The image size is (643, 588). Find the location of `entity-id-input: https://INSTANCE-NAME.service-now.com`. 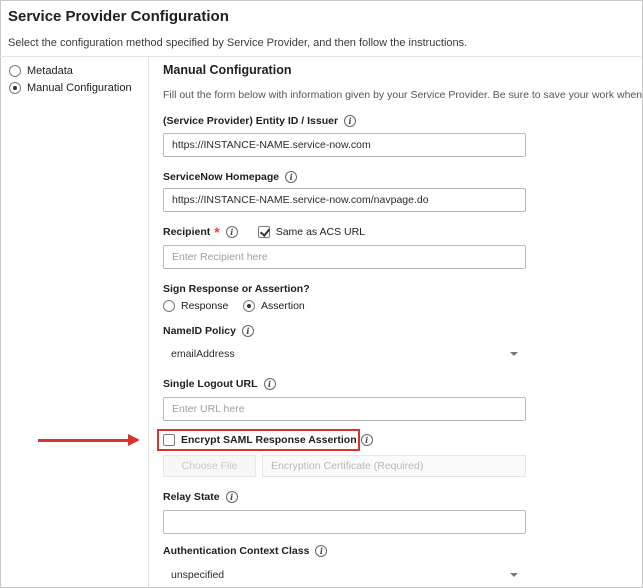

entity-id-input: https://INSTANCE-NAME.service-now.com is located at coordinates (344, 145).